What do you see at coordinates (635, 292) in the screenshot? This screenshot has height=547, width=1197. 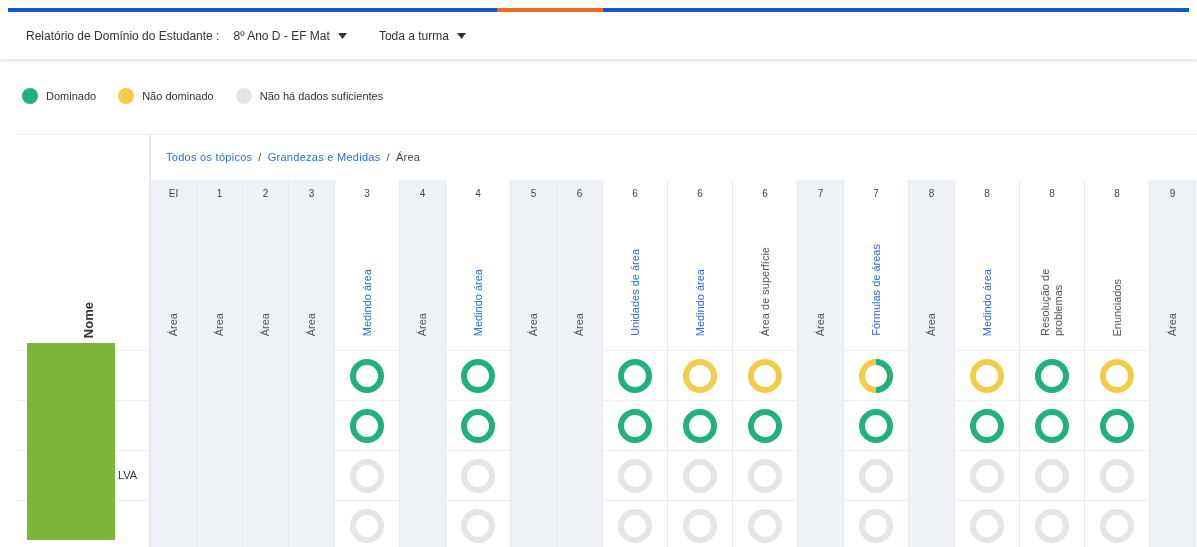 I see `topic-header: Unidades de área` at bounding box center [635, 292].